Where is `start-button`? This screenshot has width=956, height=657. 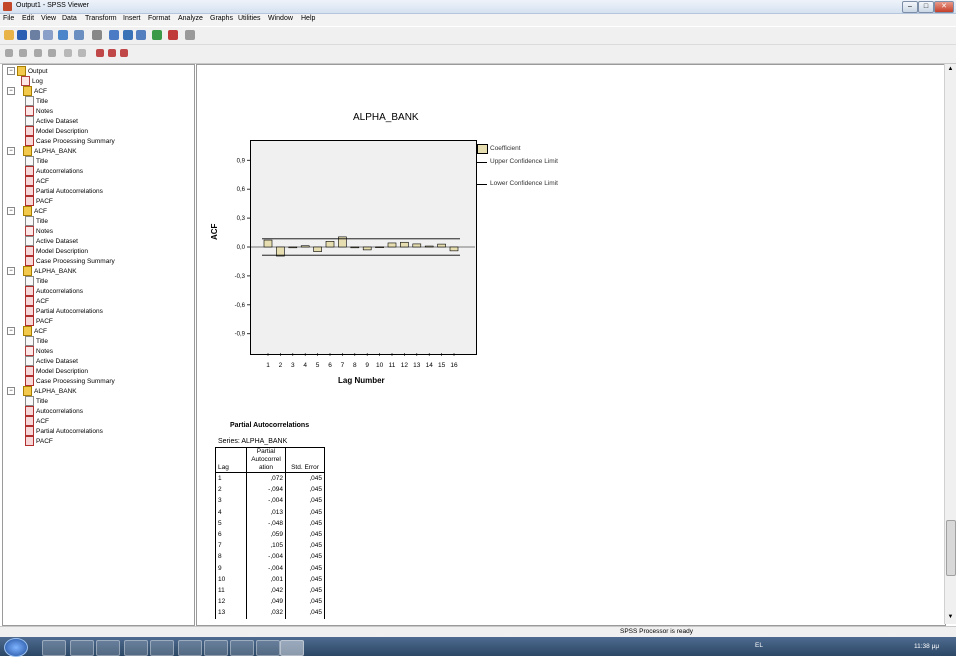 start-button is located at coordinates (16, 647).